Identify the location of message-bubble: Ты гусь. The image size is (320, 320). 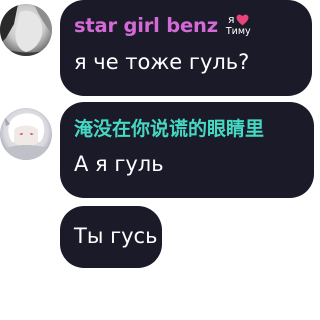
(111, 237).